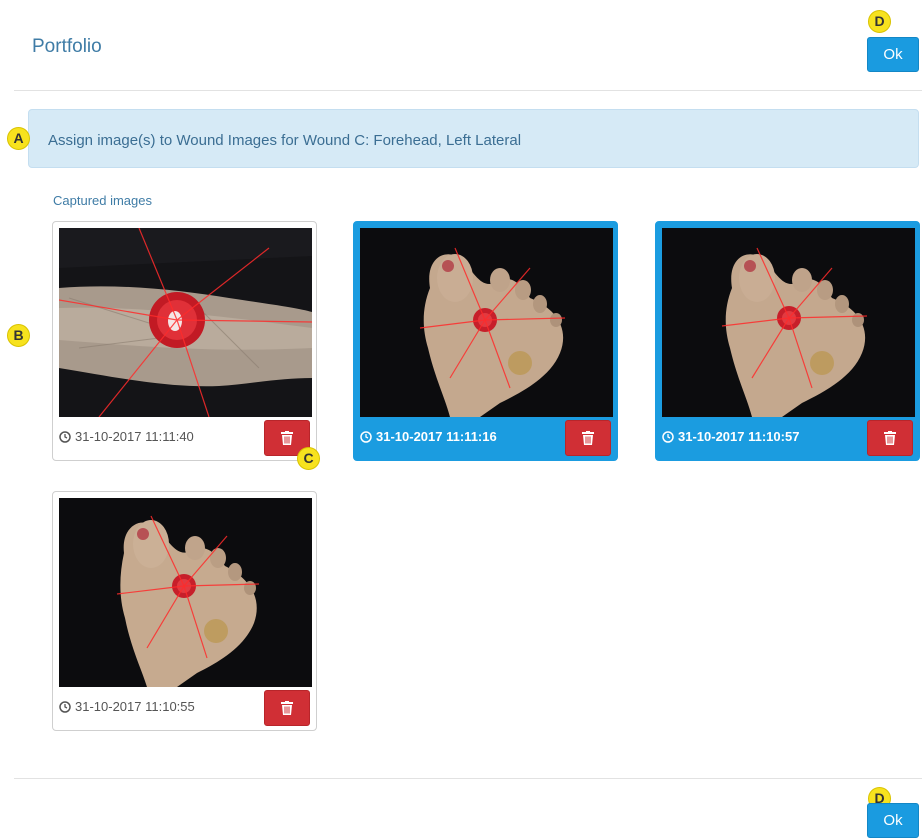 This screenshot has width=922, height=839. I want to click on image-timestamp: 31-10-2017 11:10:55, so click(127, 706).